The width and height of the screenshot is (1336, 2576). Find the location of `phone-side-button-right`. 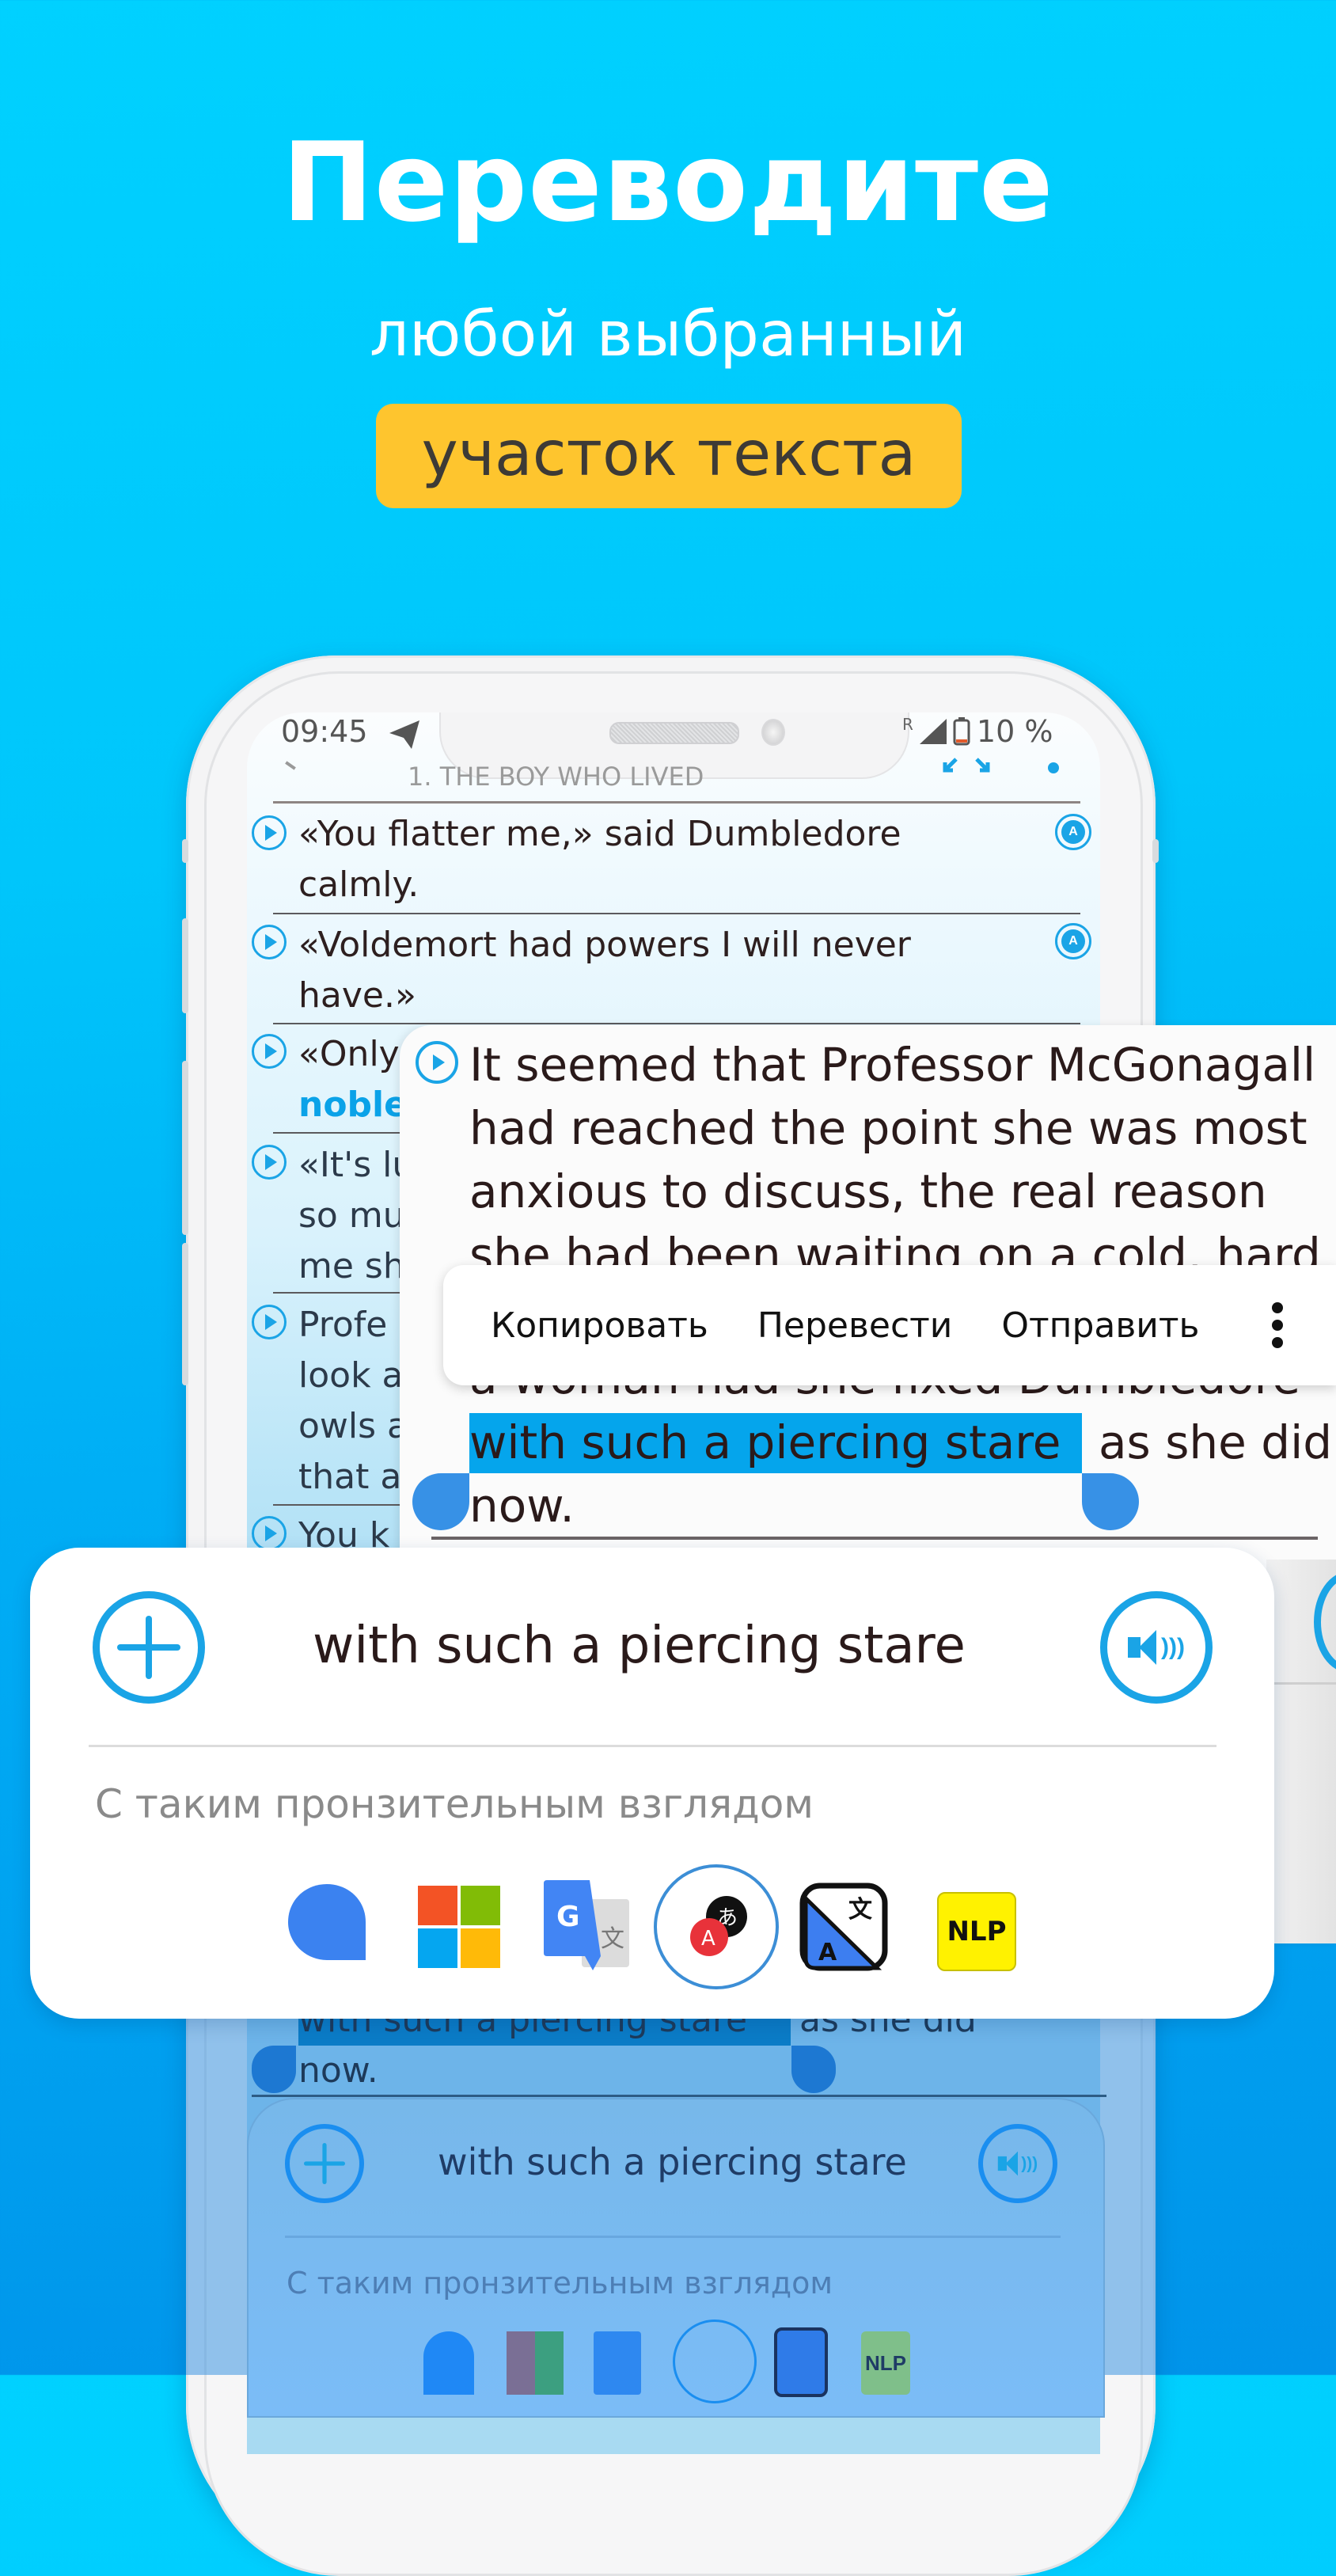

phone-side-button-right is located at coordinates (1155, 851).